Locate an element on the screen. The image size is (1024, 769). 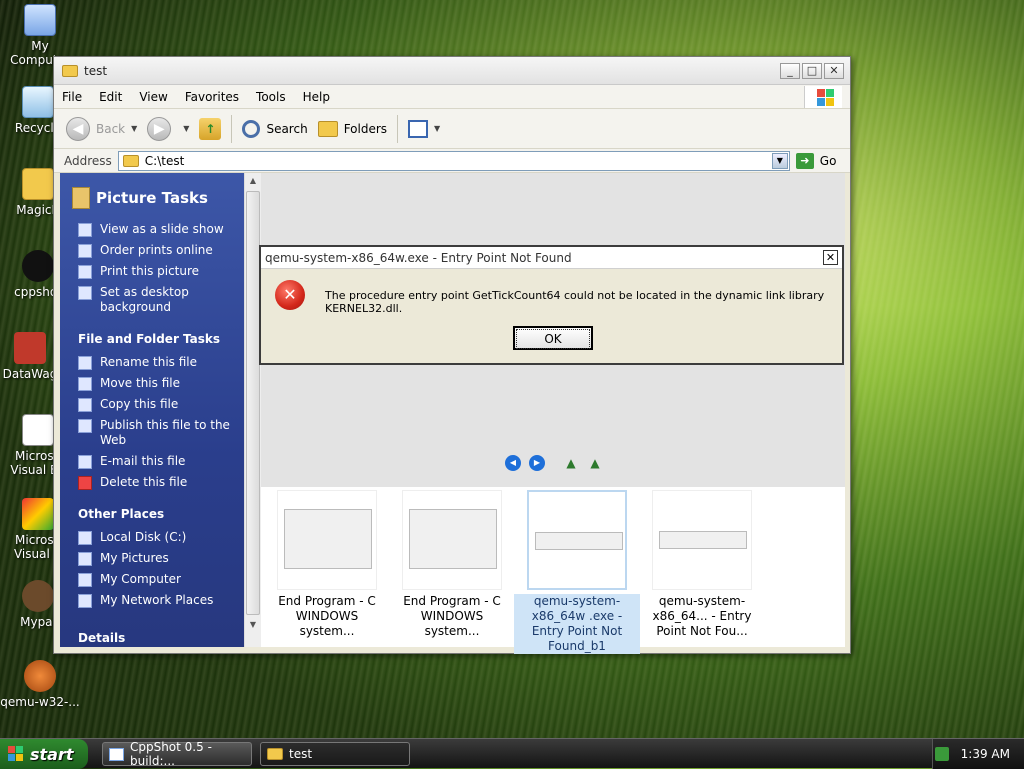
details-title: Details is located at coordinates (152, 629).